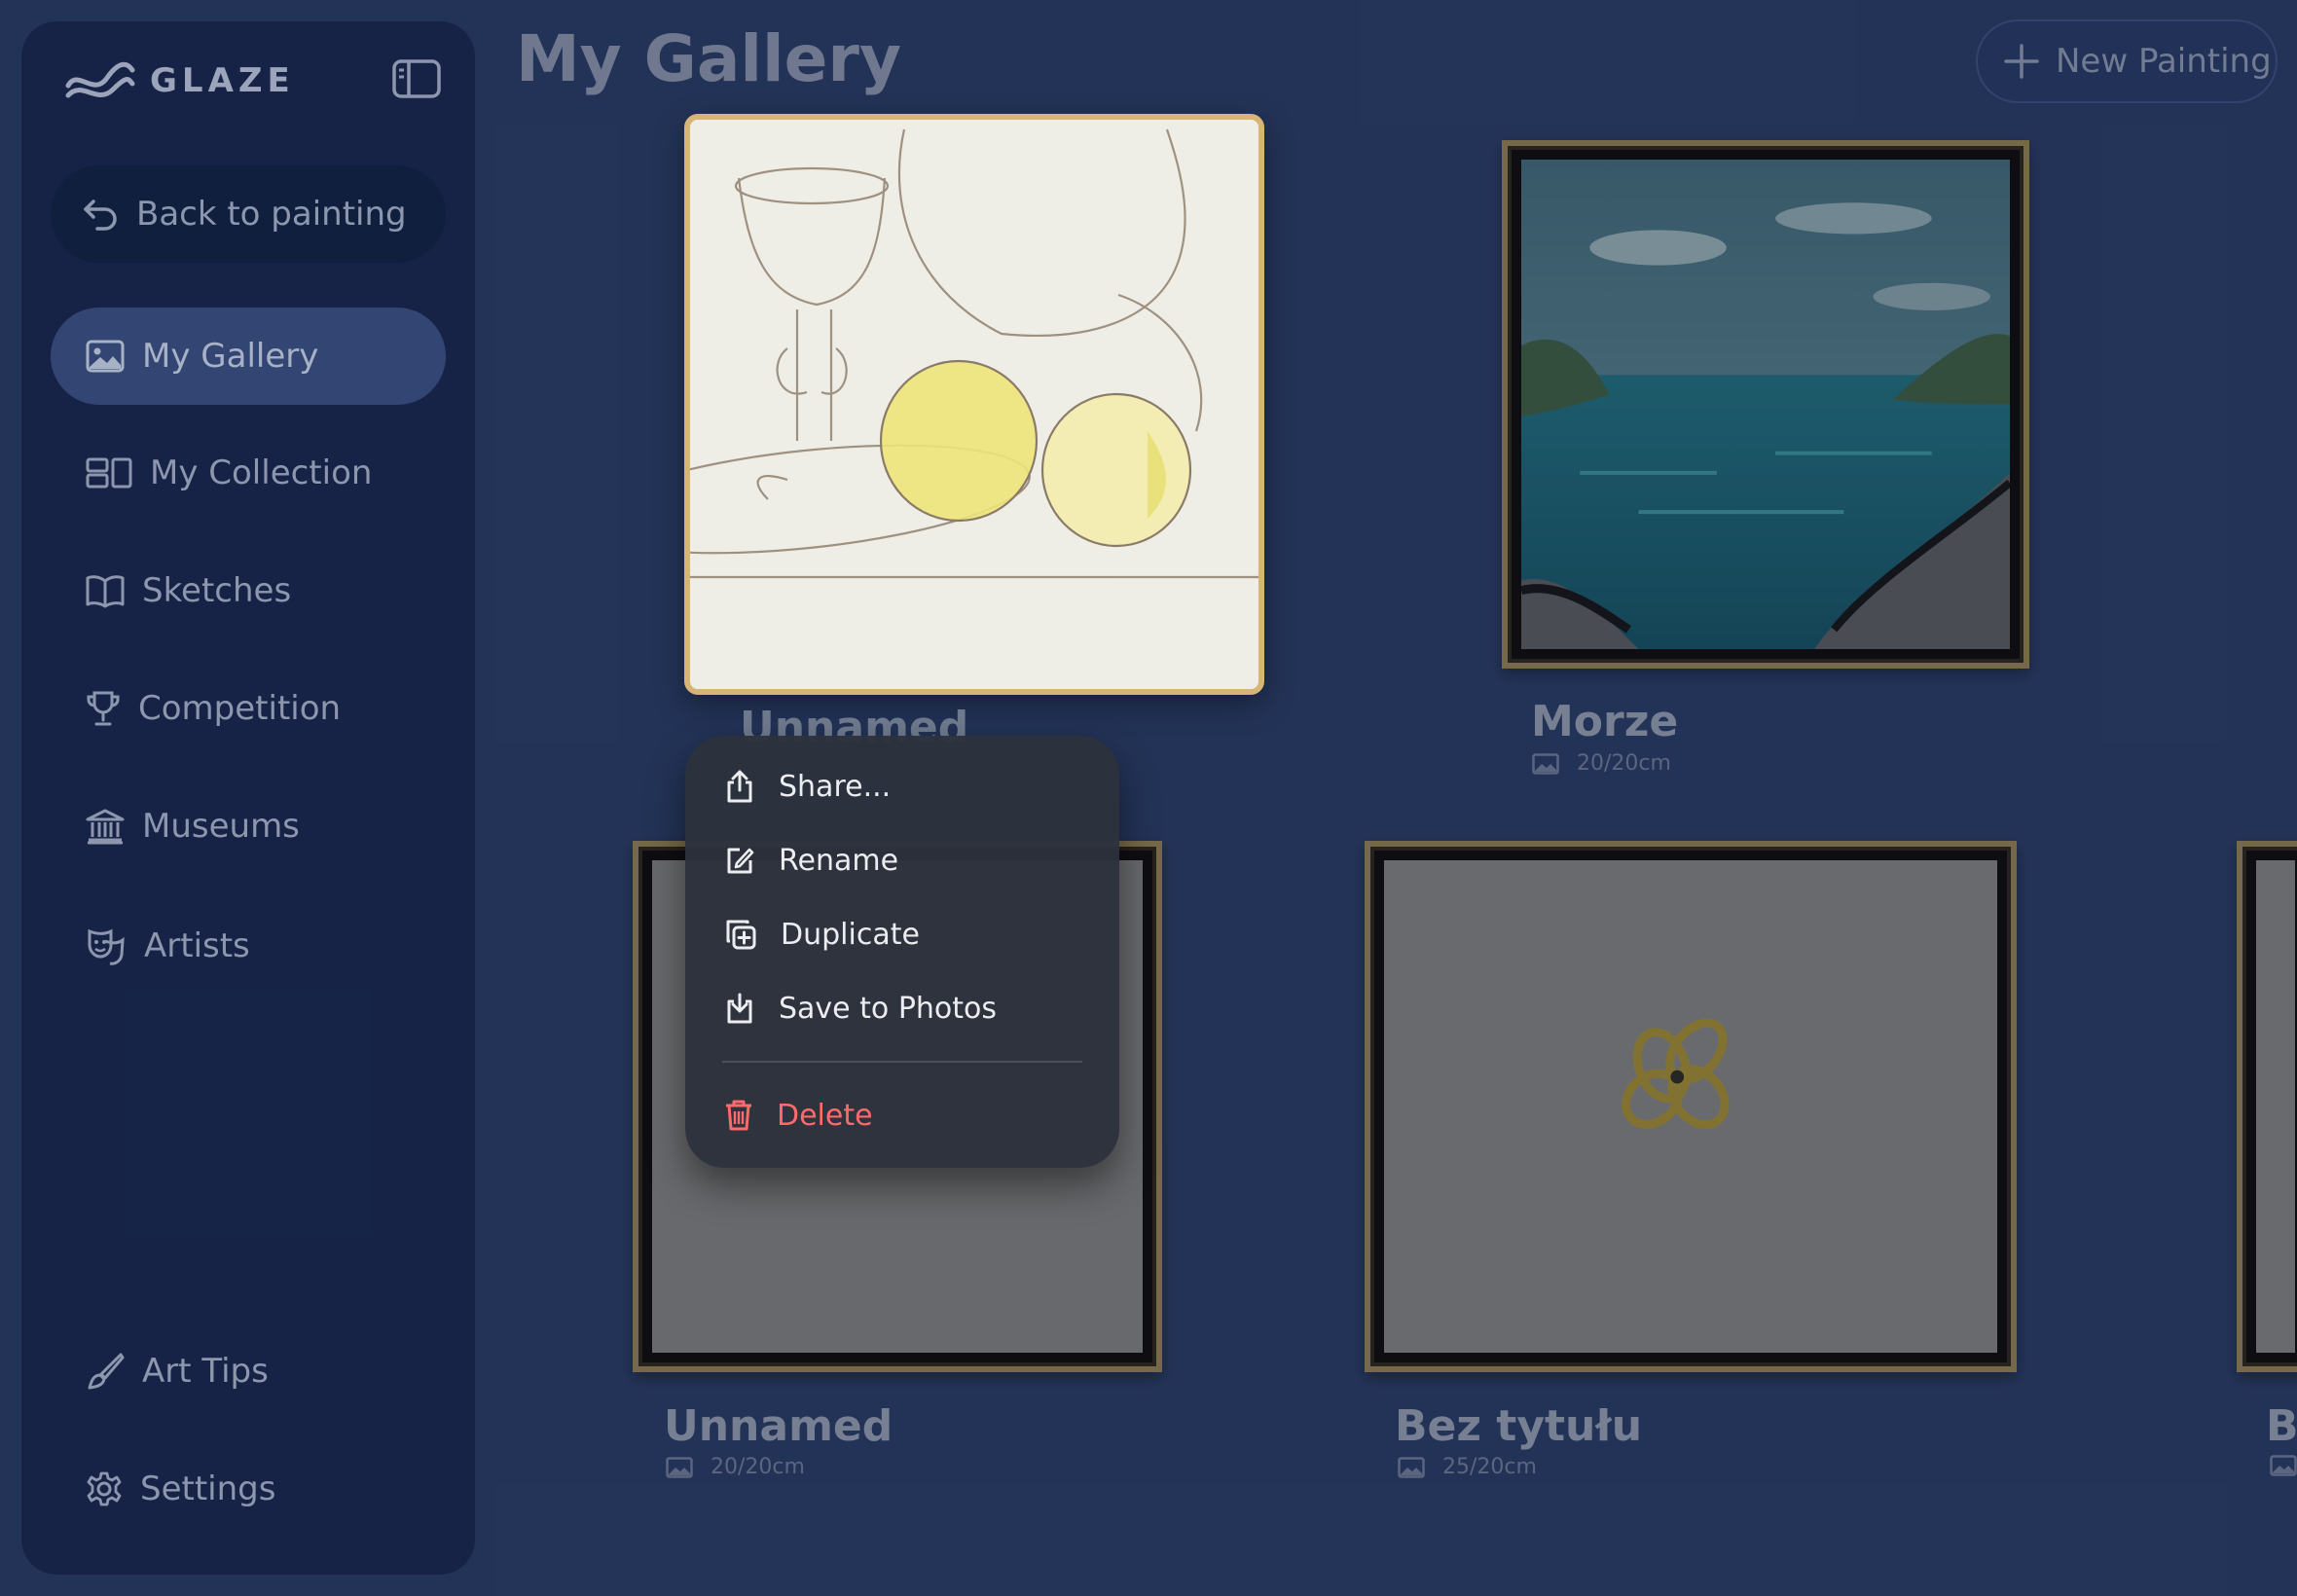 The image size is (2297, 1596). What do you see at coordinates (2164, 61) in the screenshot?
I see `new-painting-label: New Painting` at bounding box center [2164, 61].